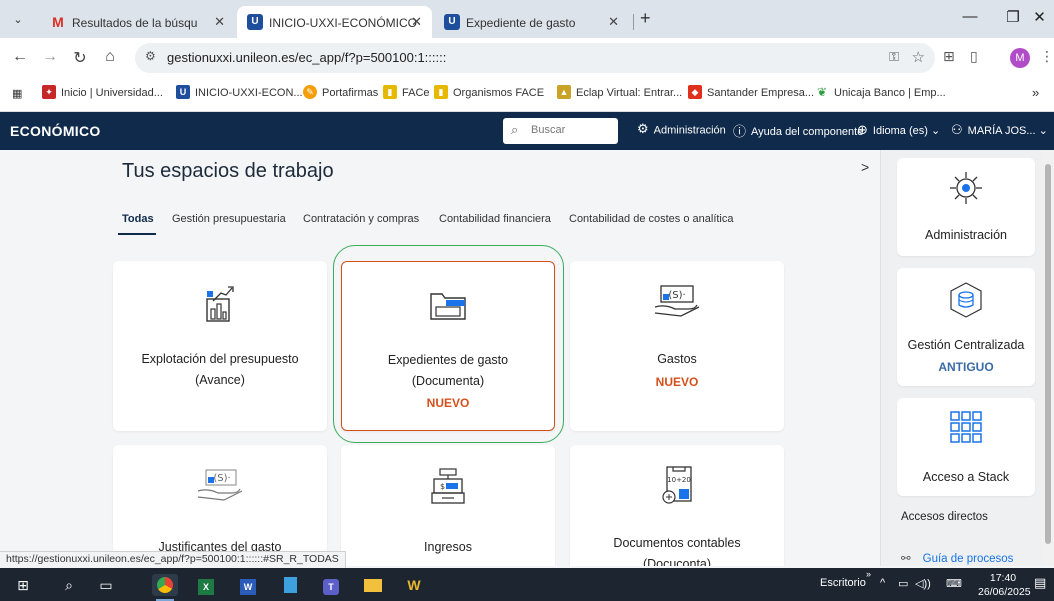 The image size is (1054, 601). Describe the element at coordinates (974, 56) in the screenshot. I see `side-panel-icon: ▯` at that location.